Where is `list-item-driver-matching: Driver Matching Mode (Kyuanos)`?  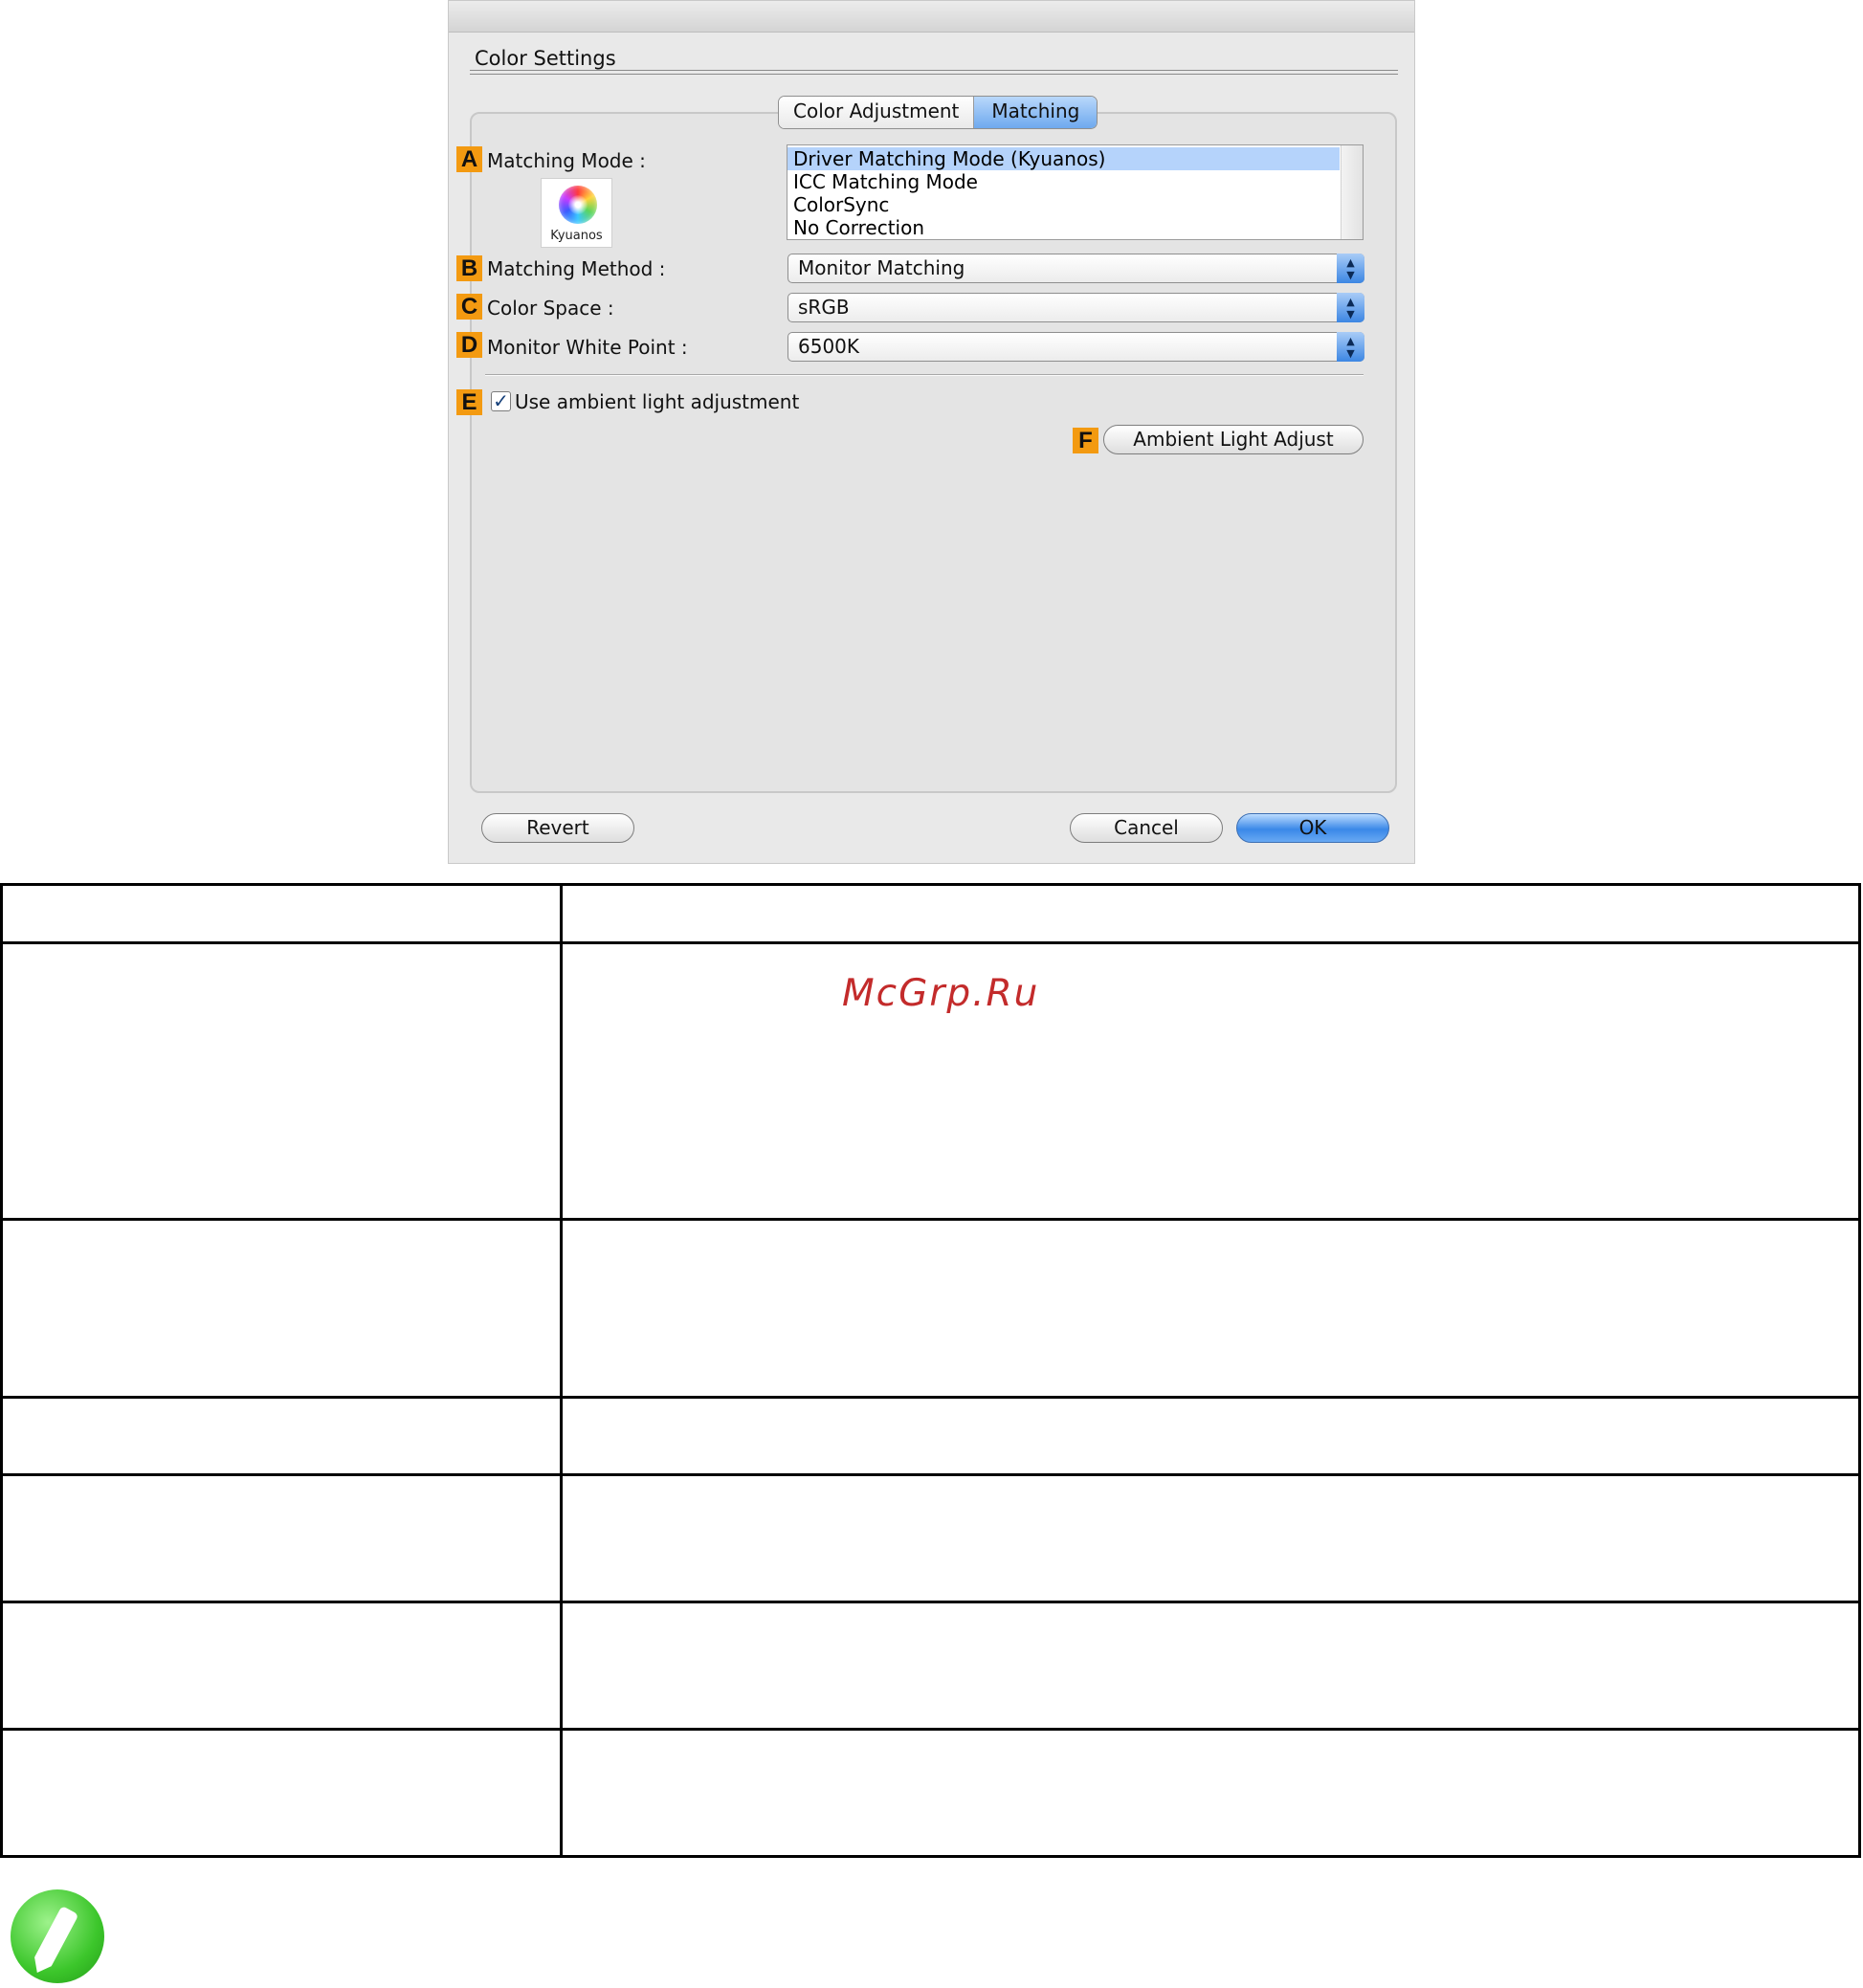
list-item-driver-matching: Driver Matching Mode (Kyuanos) is located at coordinates (1063, 158).